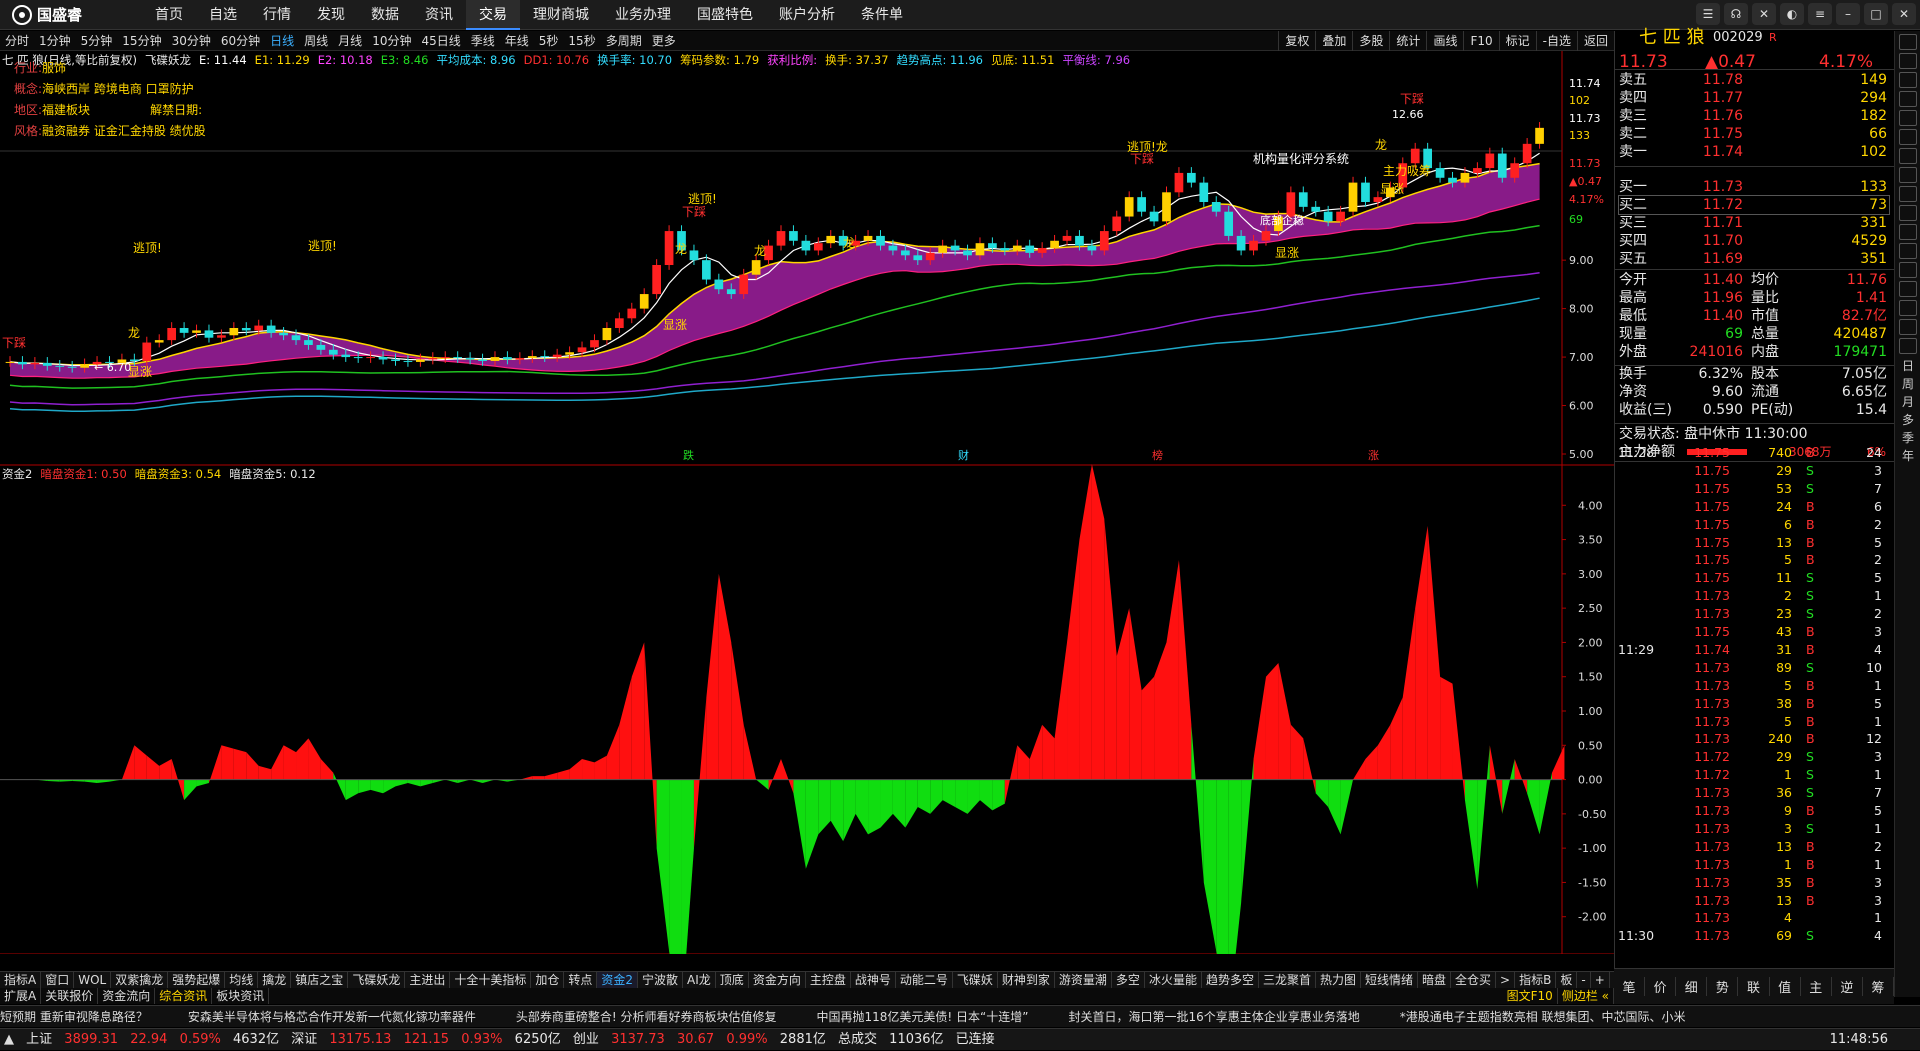 Image resolution: width=1920 pixels, height=1051 pixels. I want to click on indicator-tab: 全仓买, so click(1474, 980).